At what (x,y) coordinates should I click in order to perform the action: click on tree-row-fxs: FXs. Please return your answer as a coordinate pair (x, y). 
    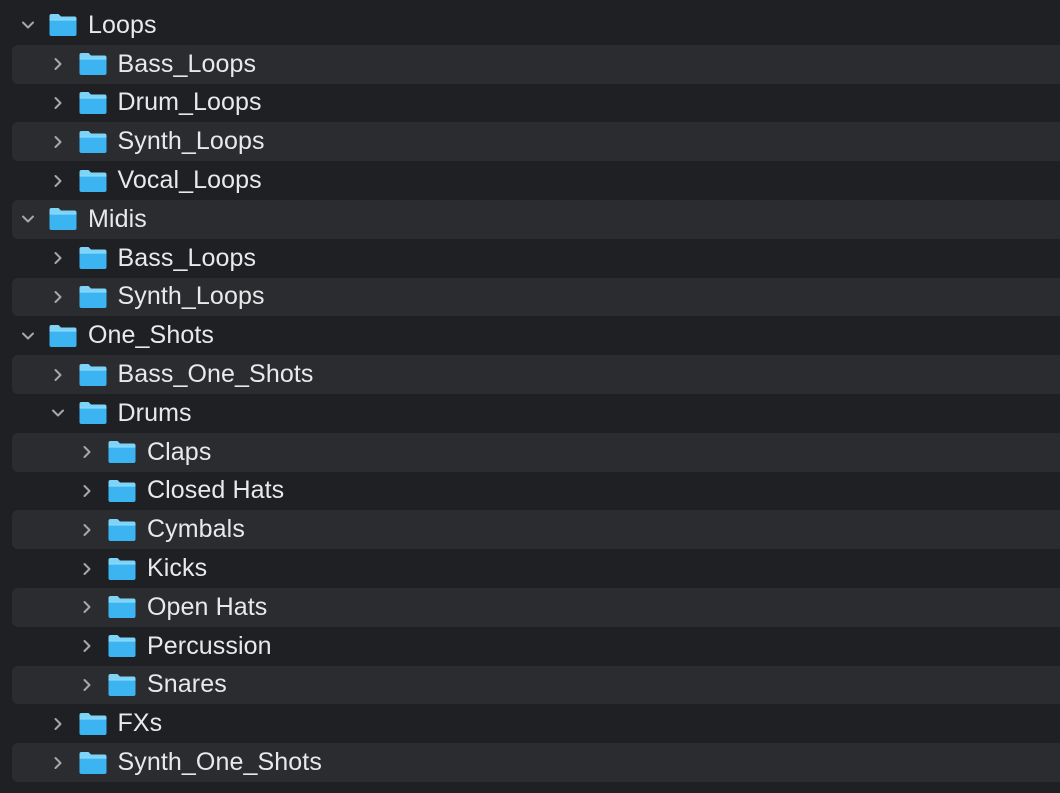
    Looking at the image, I should click on (536, 723).